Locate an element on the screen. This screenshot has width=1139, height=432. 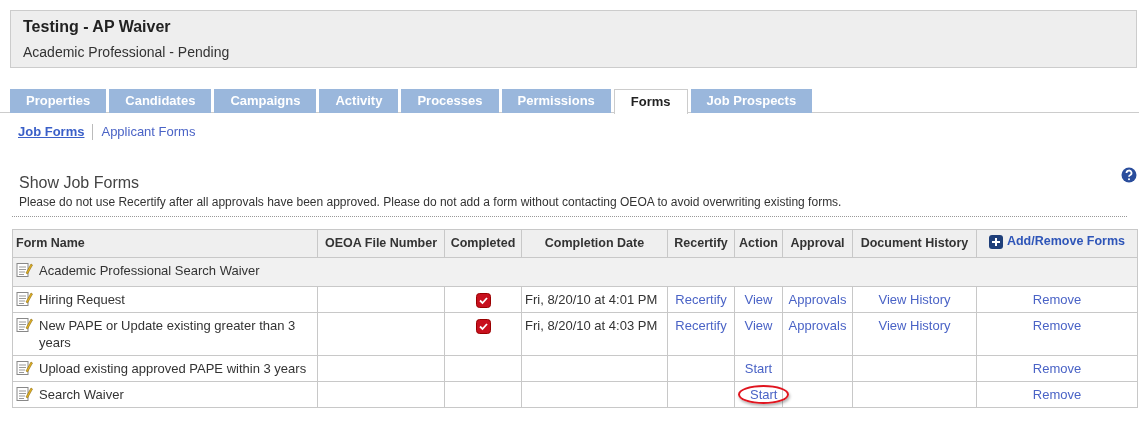
notice-text: Please do not use Recertify after all approvals have been approved. Please do not add a form without contacting OEOA to avoid overwriting existing forms. is located at coordinates (430, 202).